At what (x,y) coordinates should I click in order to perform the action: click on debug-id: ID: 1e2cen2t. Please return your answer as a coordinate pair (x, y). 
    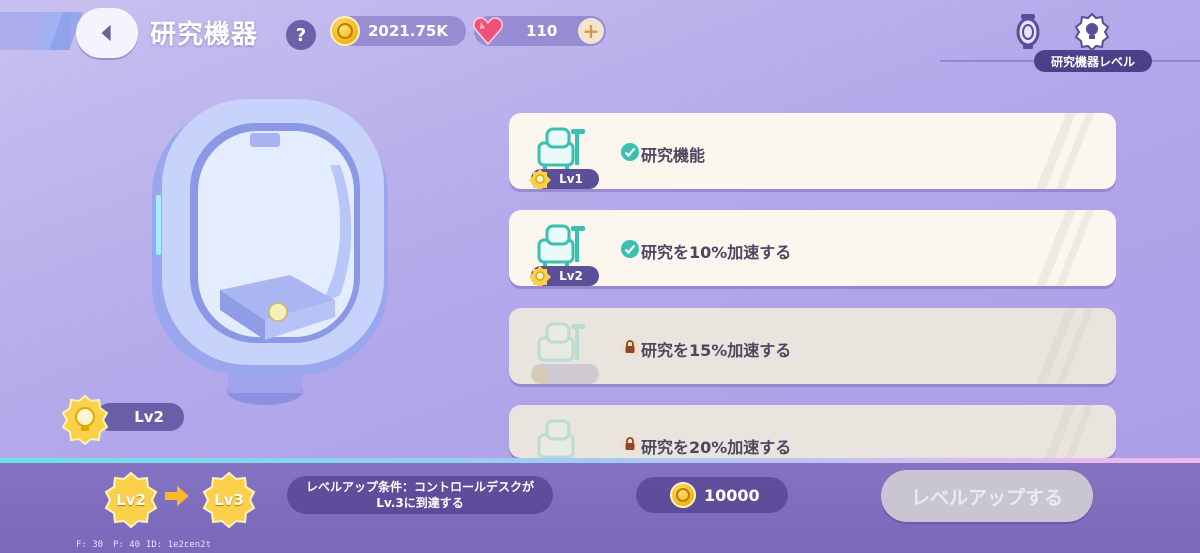
    Looking at the image, I should click on (179, 545).